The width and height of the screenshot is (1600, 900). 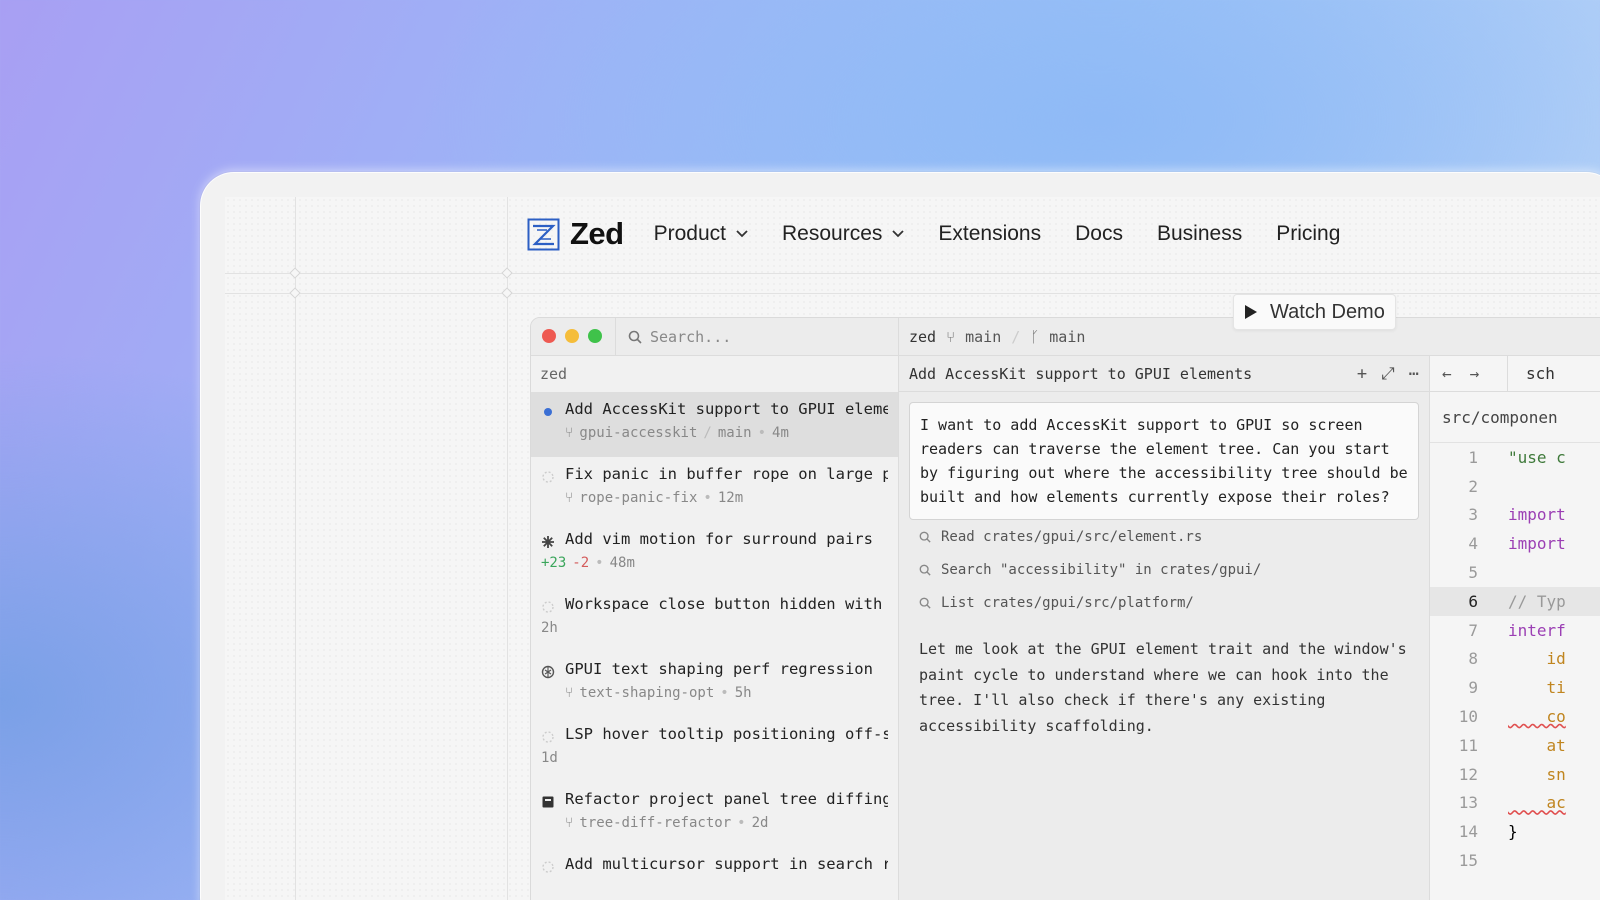 I want to click on project-name: zed, so click(x=922, y=337).